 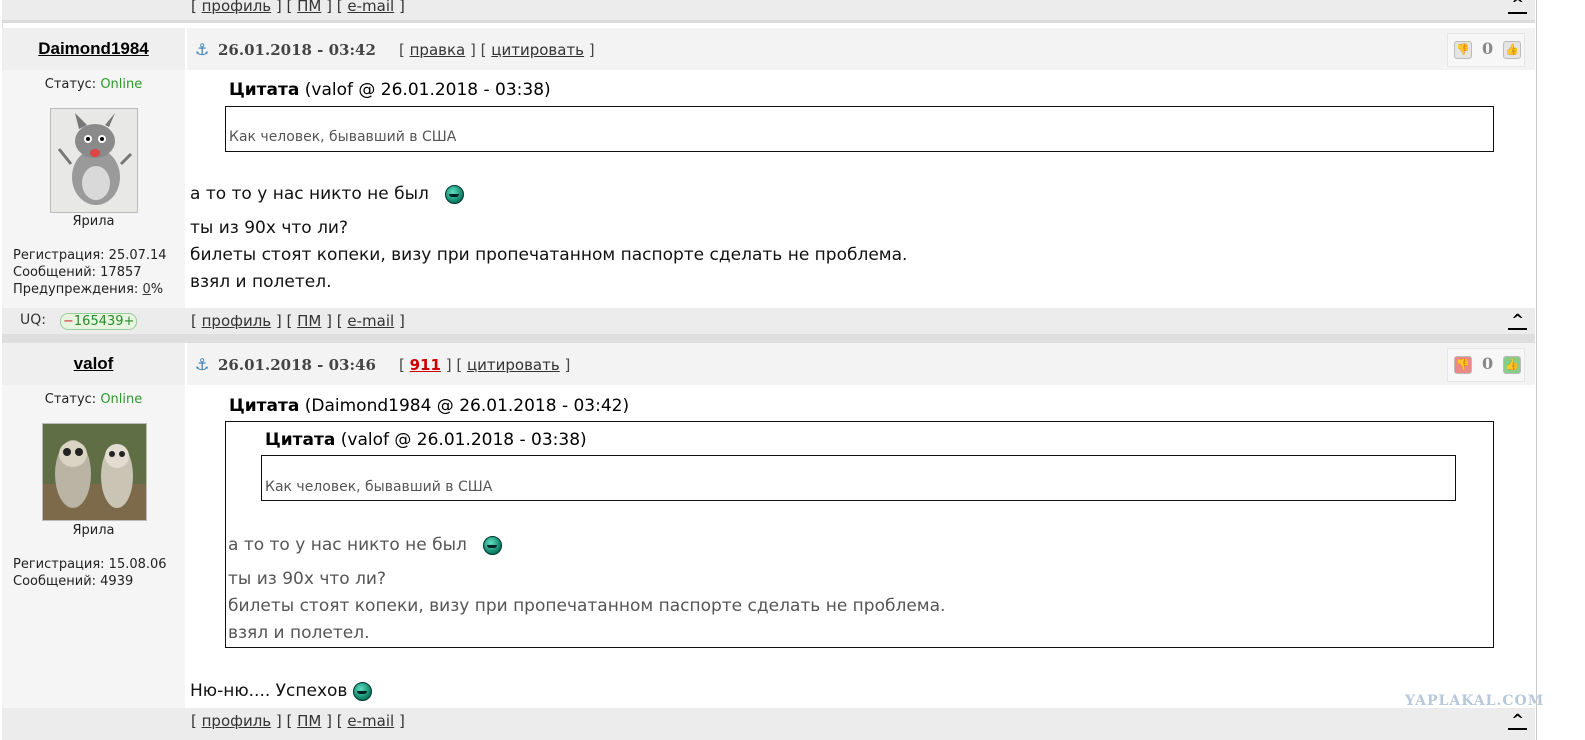 What do you see at coordinates (90, 573) in the screenshot?
I see `user-meta: Регистрация: 15.08.06 Сообщений: 4939` at bounding box center [90, 573].